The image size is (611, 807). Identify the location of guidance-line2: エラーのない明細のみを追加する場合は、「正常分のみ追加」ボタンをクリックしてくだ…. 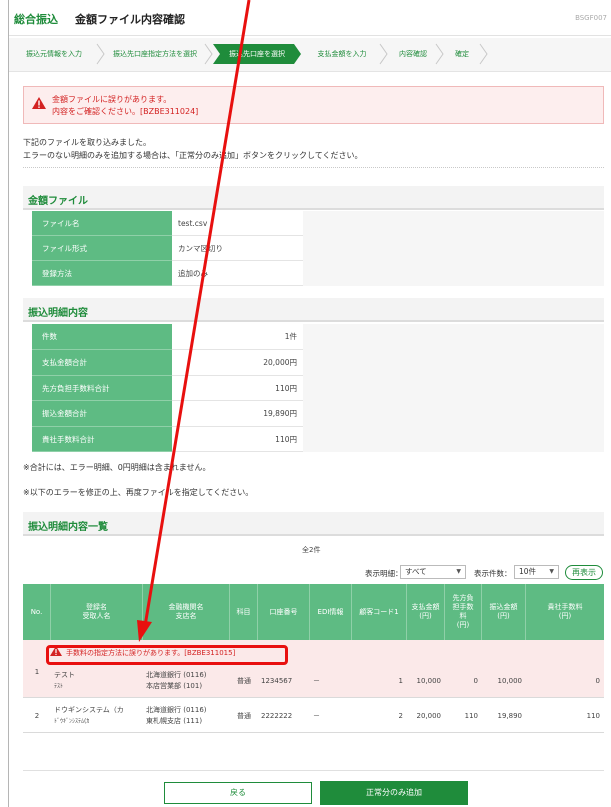
(193, 155).